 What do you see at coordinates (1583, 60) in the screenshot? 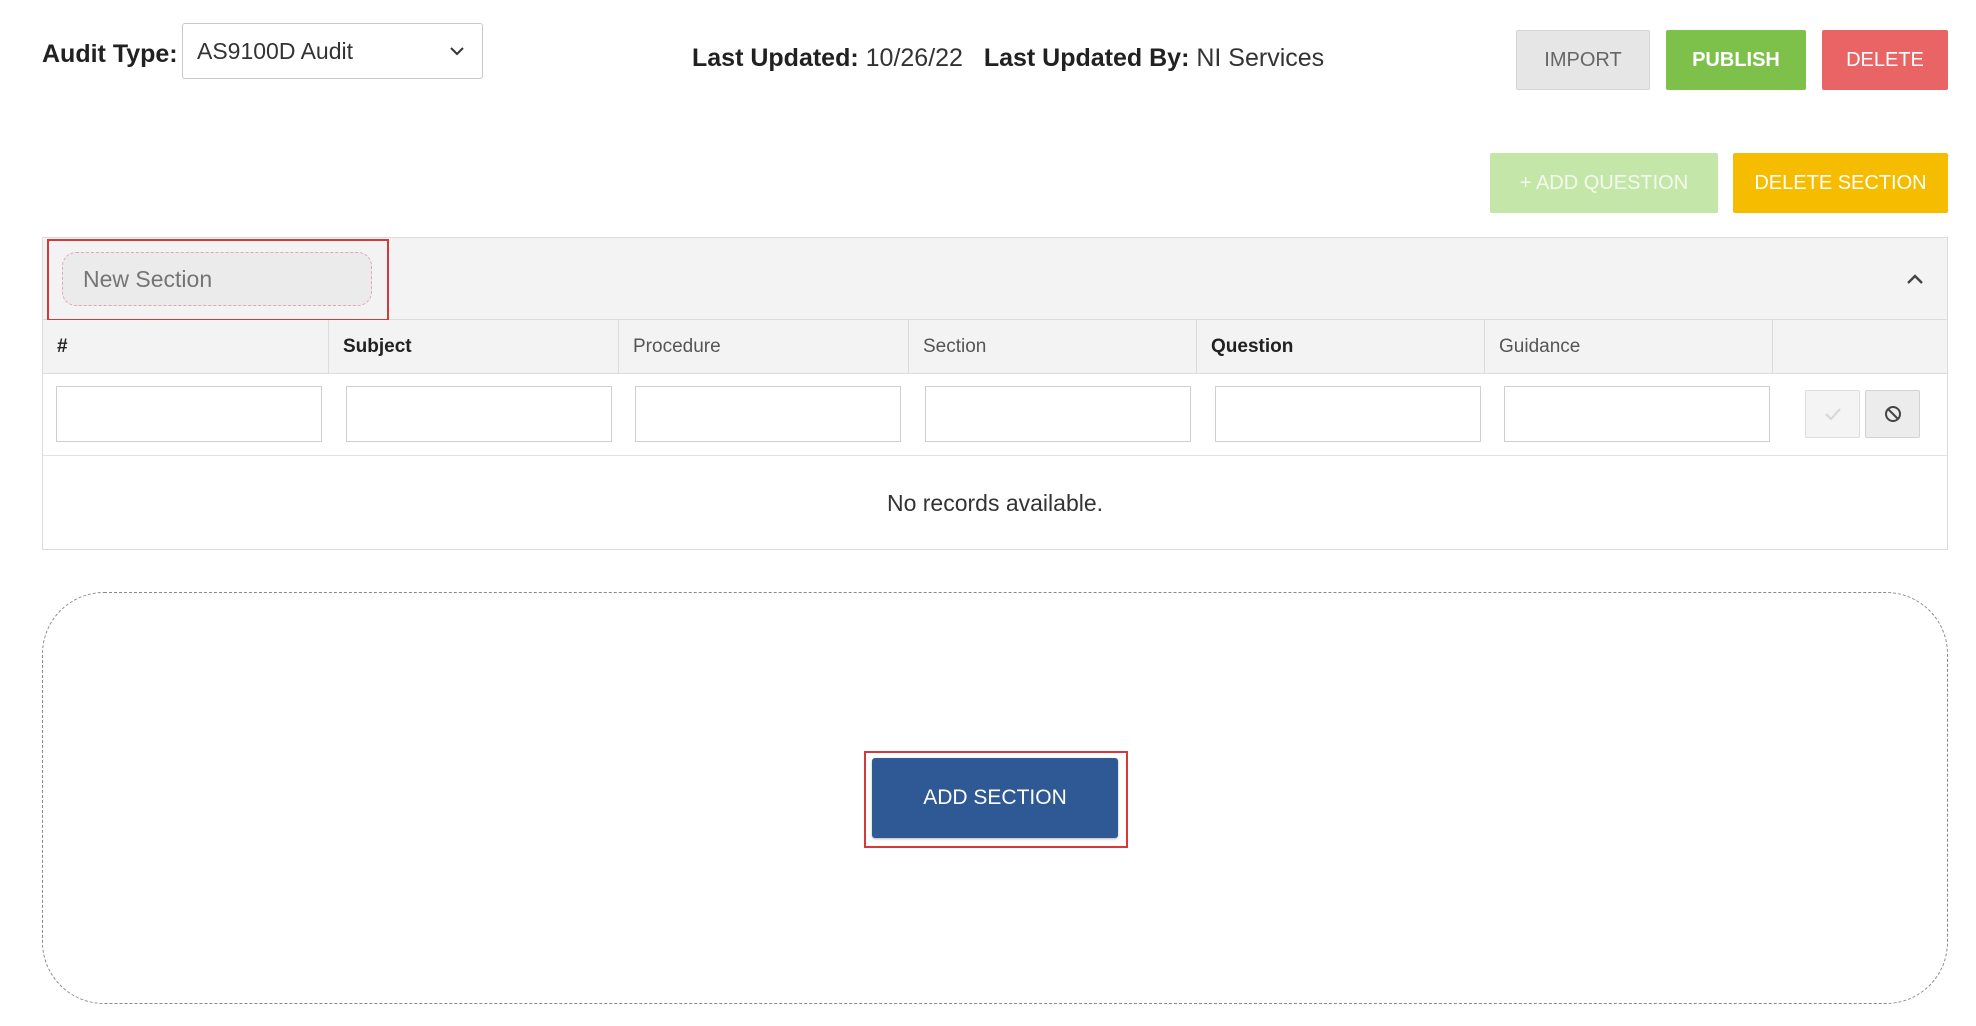
I see `import-button: IMPORT` at bounding box center [1583, 60].